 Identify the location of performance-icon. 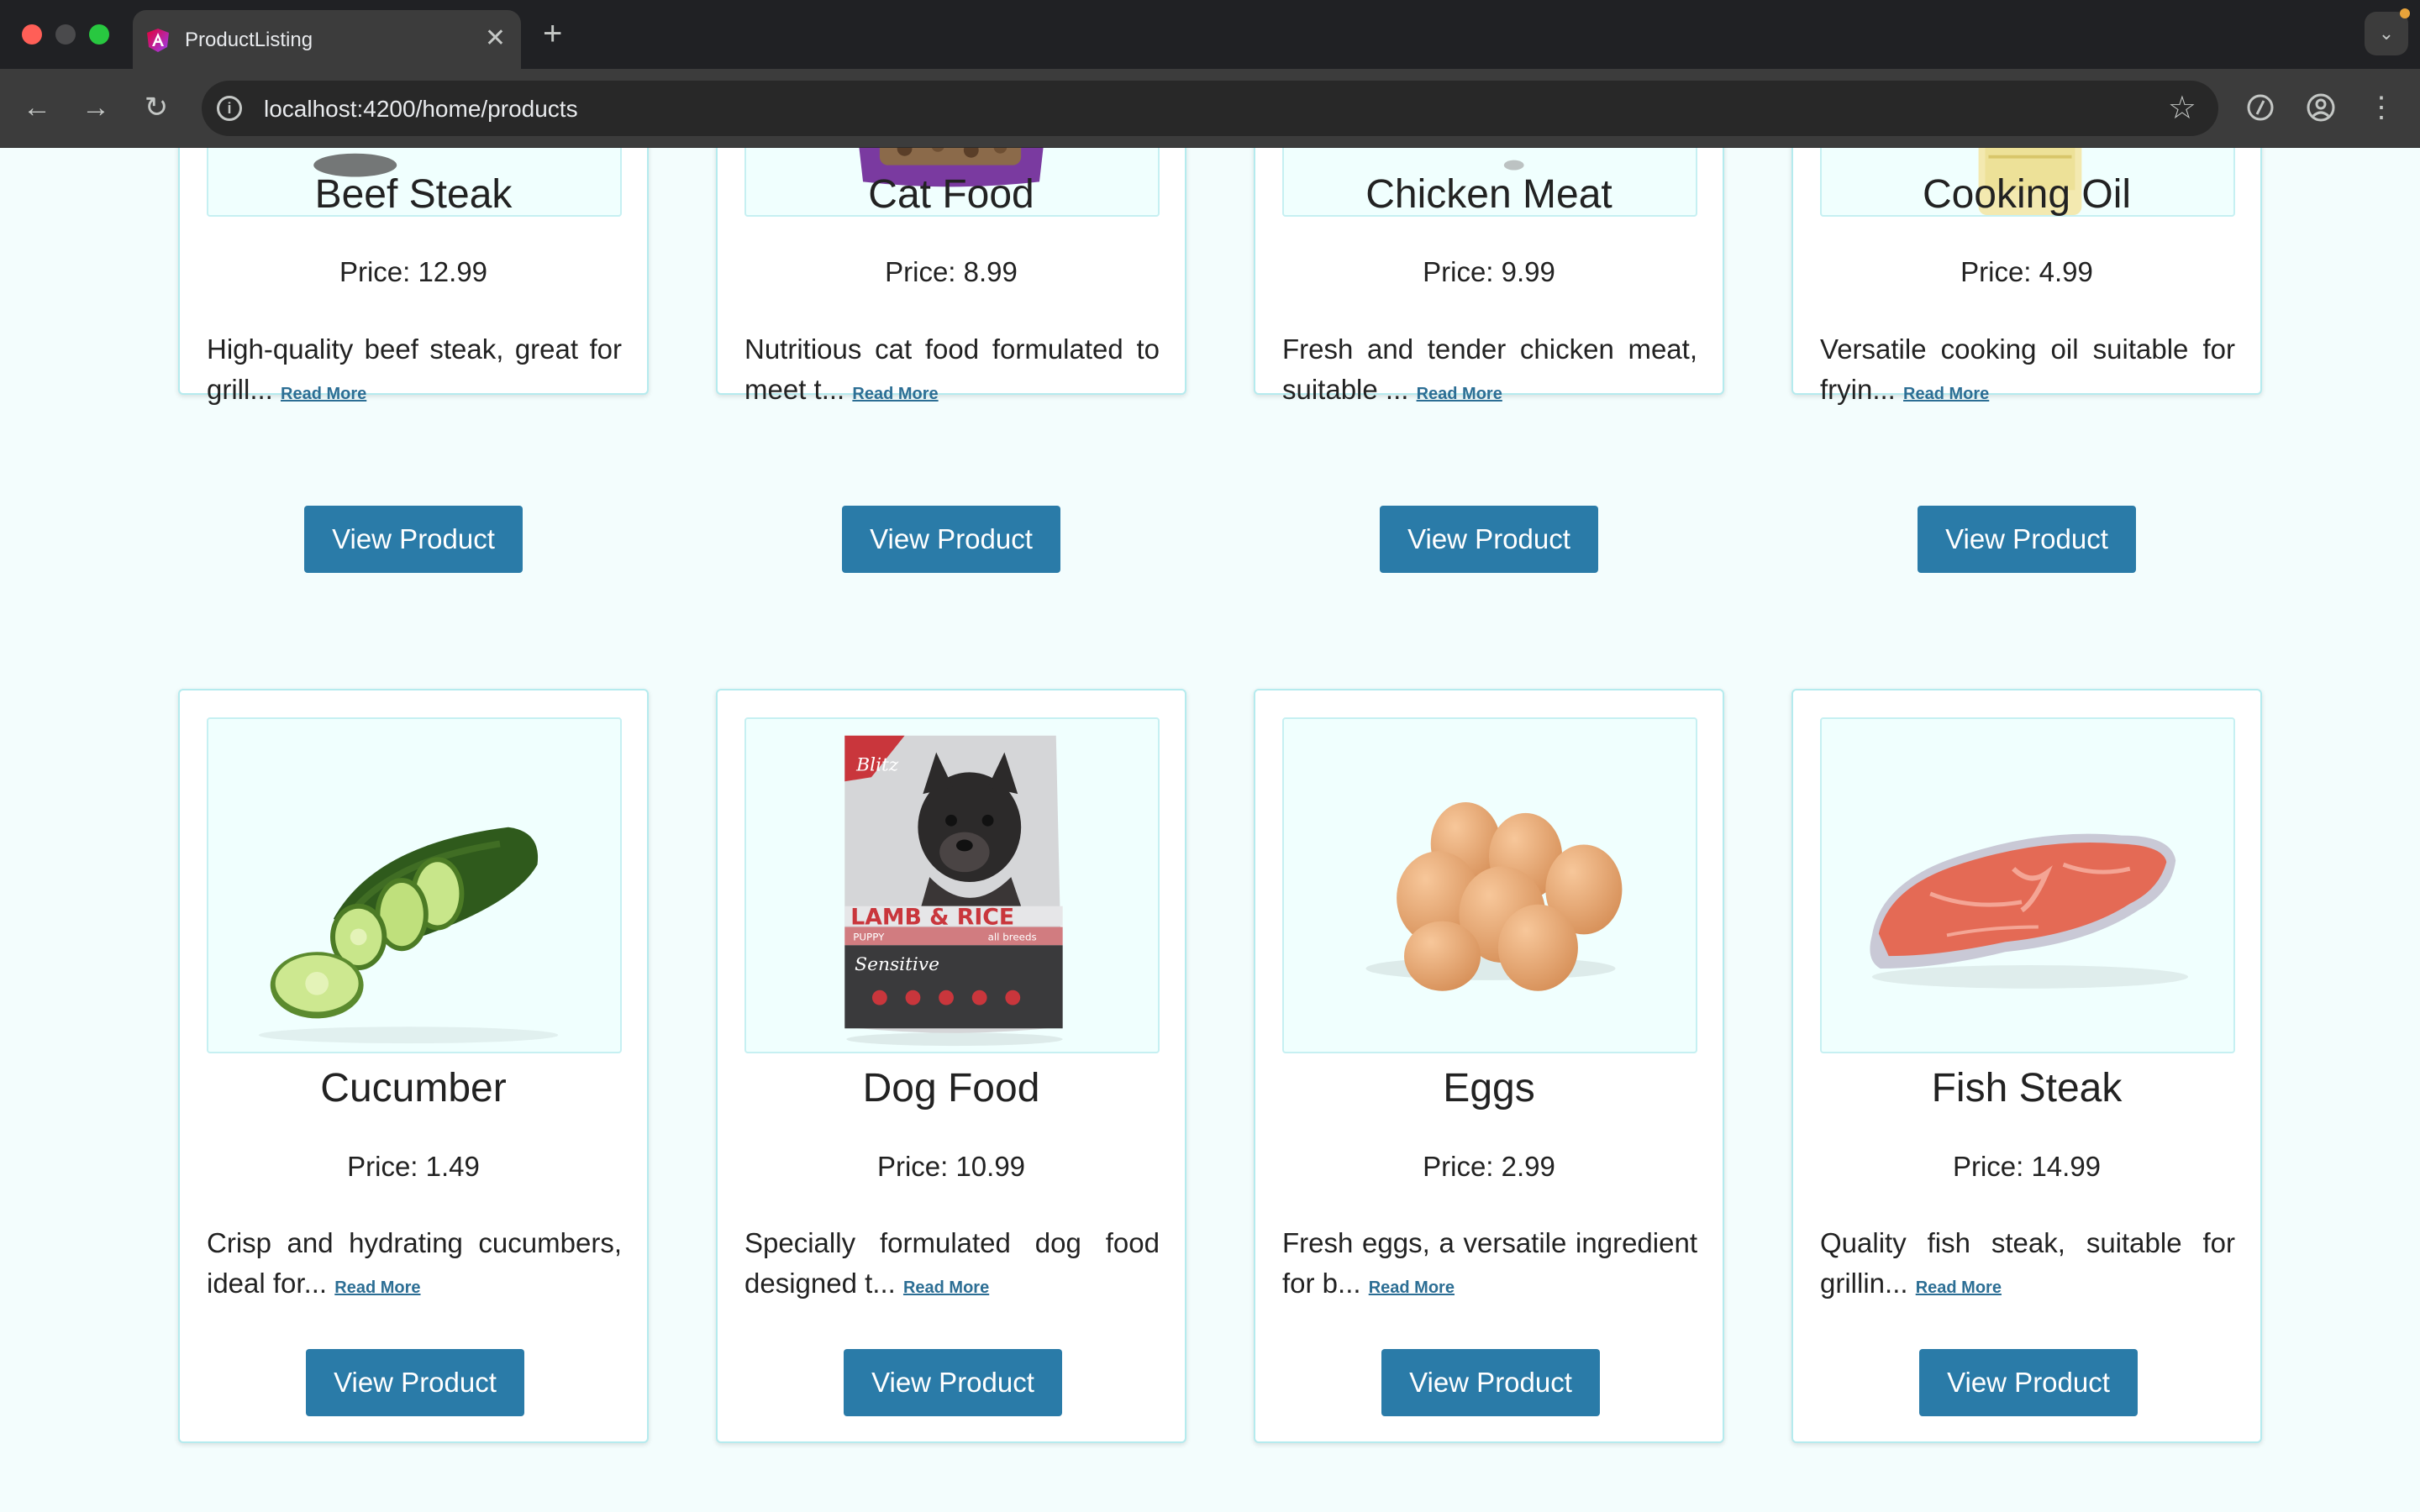
(2260, 107).